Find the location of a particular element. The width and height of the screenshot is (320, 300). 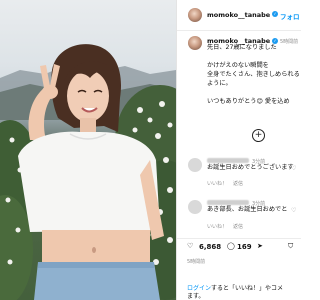

follow-button: フォロ is located at coordinates (290, 16).